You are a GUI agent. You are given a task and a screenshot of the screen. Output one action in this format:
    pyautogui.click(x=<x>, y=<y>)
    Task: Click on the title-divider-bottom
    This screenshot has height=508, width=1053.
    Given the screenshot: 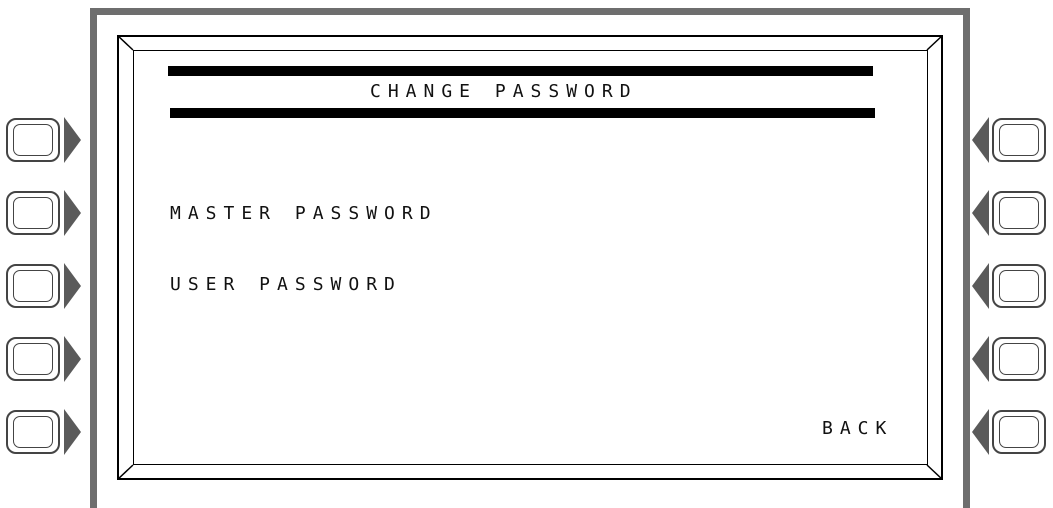 What is the action you would take?
    pyautogui.click(x=522, y=113)
    